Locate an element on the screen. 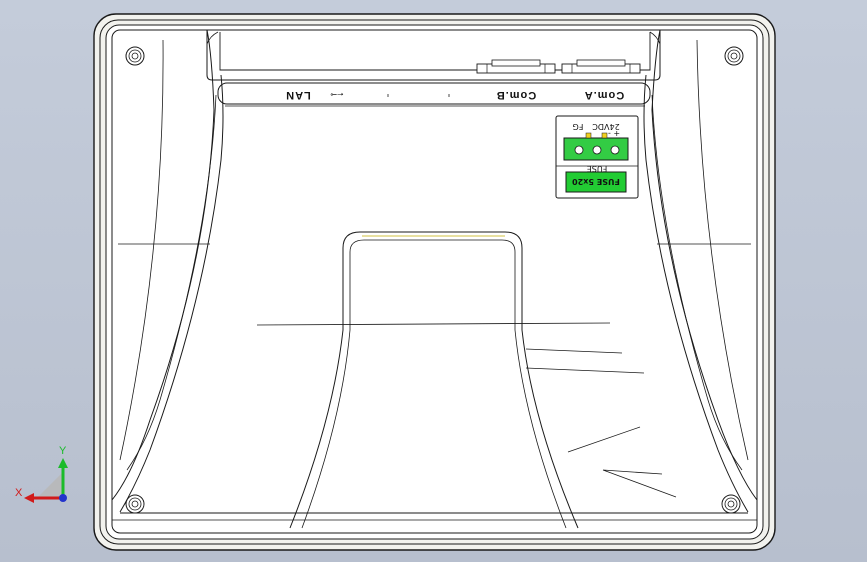 The width and height of the screenshot is (867, 562). triad-y-label: Y is located at coordinates (63, 451).